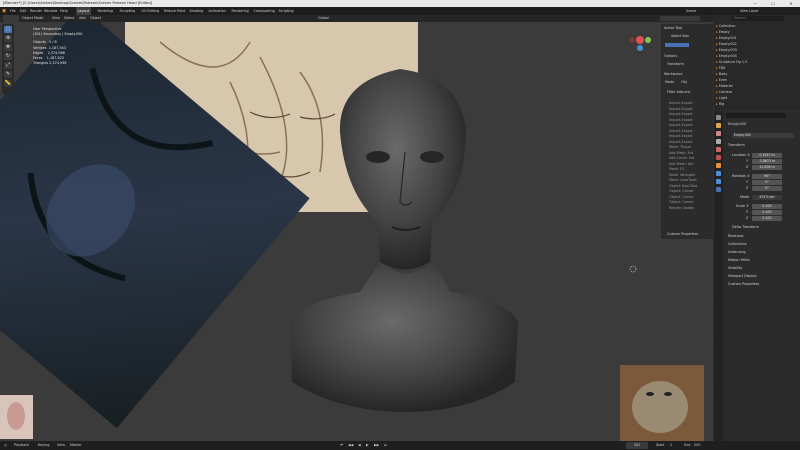 Image resolution: width=800 pixels, height=450 pixels. Describe the element at coordinates (757, 44) in the screenshot. I see `outliner-item: ▸ Empty.002` at that location.